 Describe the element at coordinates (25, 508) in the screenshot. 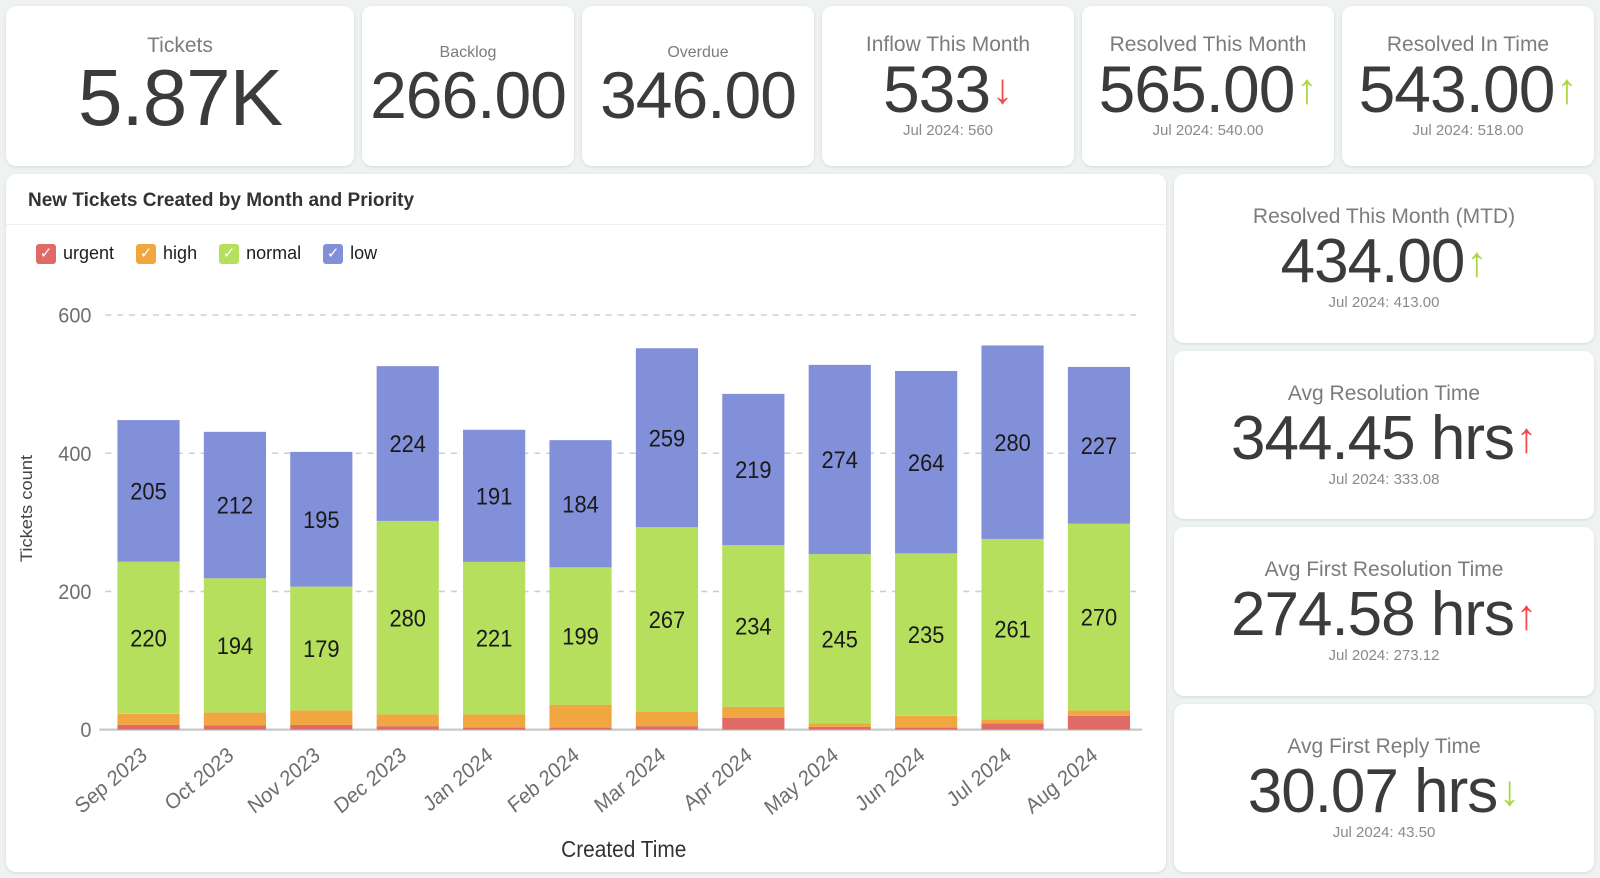

I see `y-axis-label: Tickets count` at that location.